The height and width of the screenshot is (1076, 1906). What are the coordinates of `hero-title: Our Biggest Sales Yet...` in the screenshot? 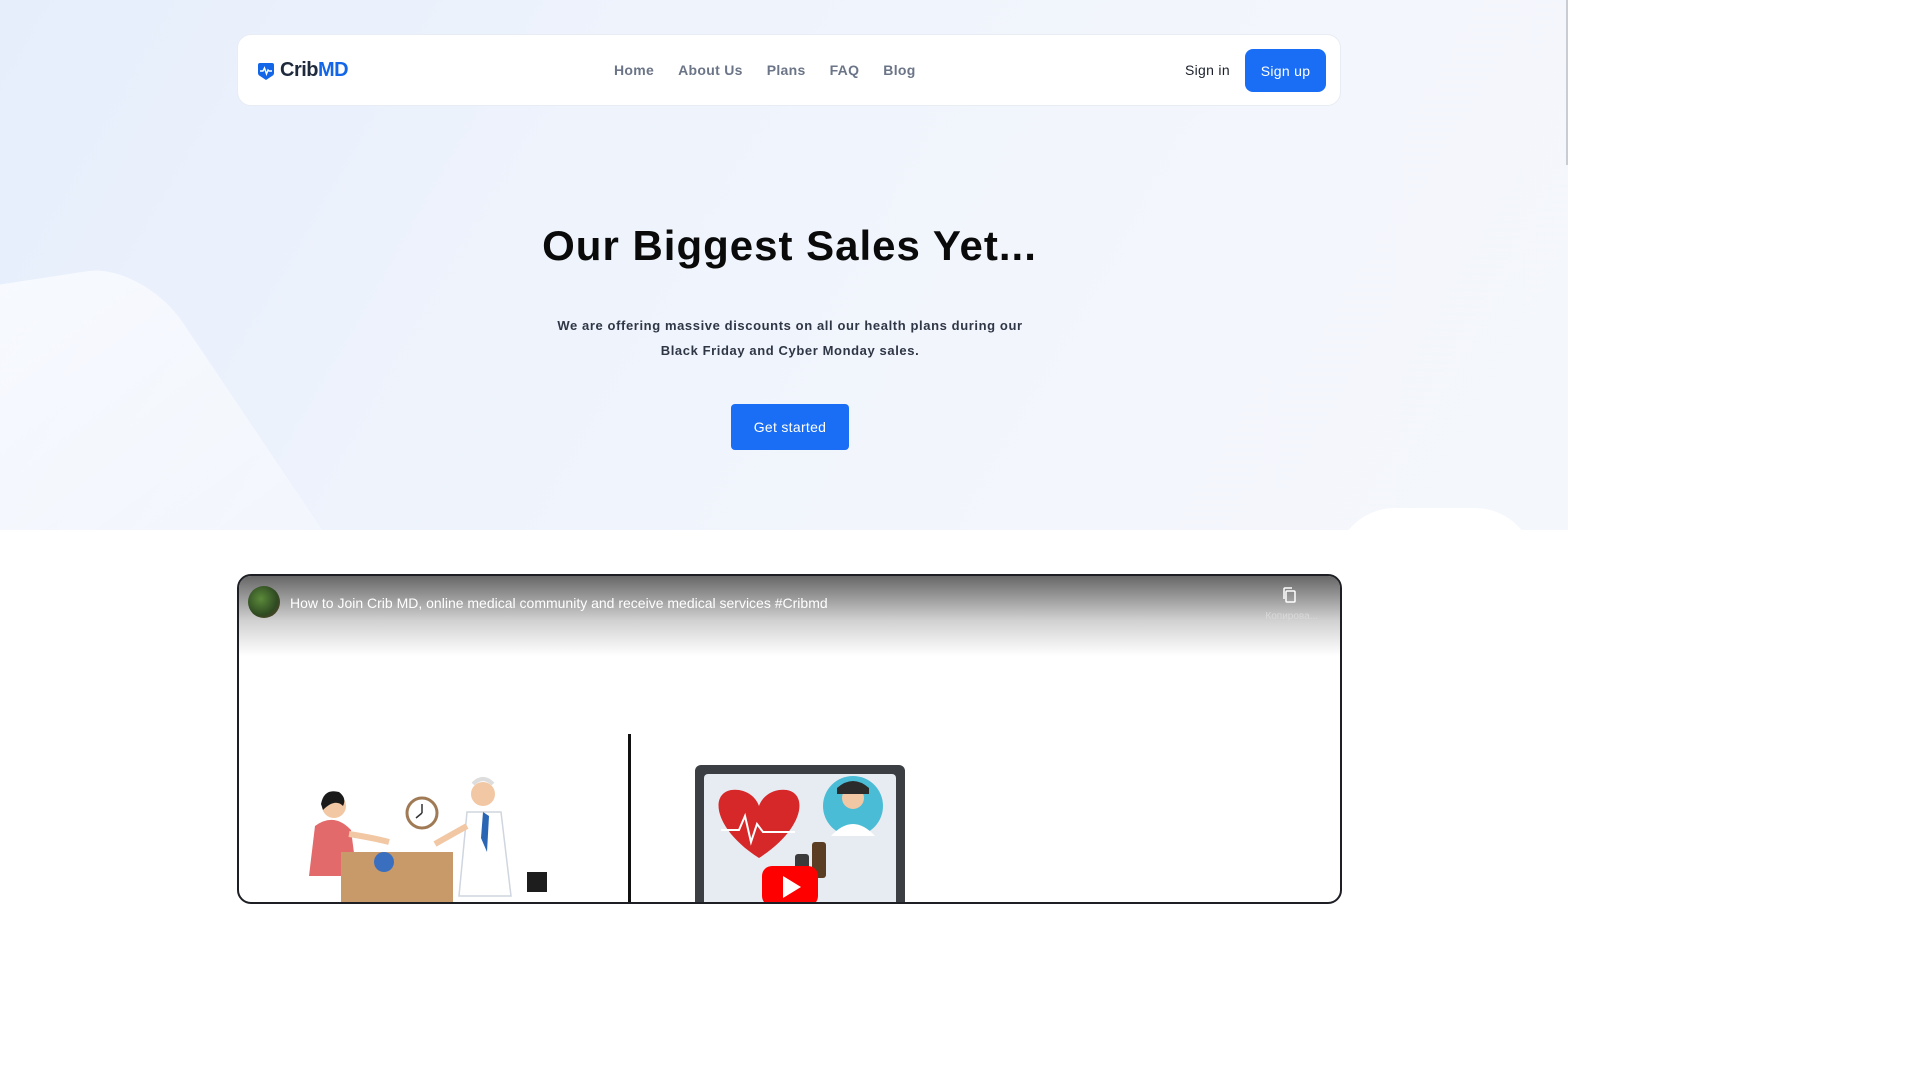 It's located at (789, 245).